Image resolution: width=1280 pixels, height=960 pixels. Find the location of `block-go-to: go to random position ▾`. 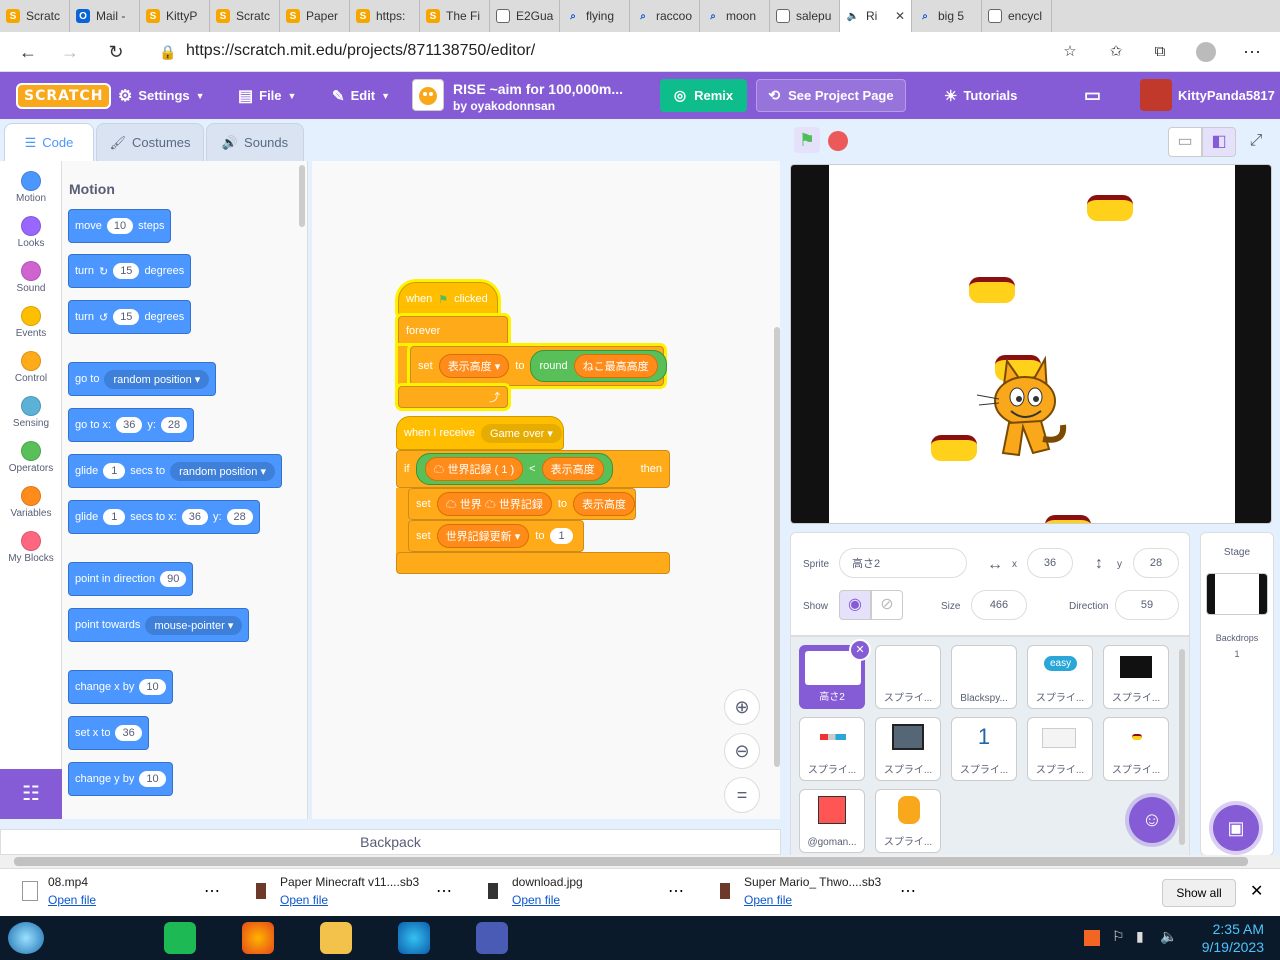

block-go-to: go to random position ▾ is located at coordinates (142, 379).